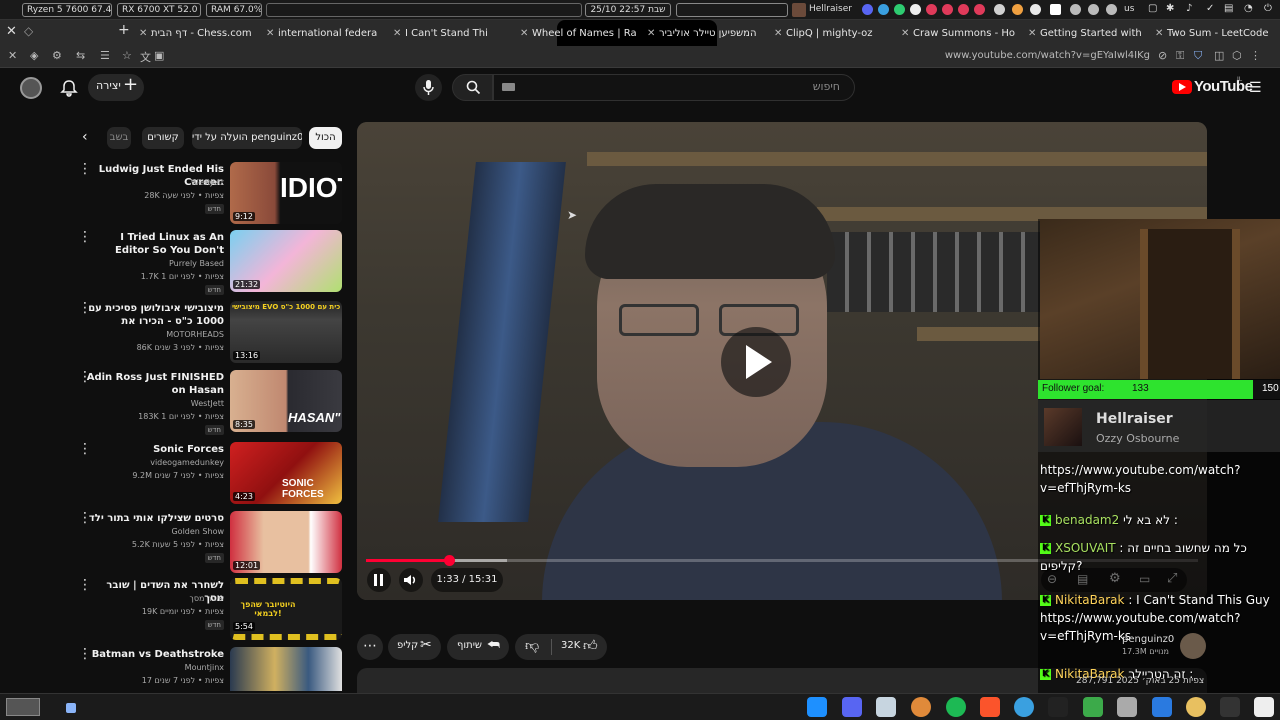 This screenshot has height=720, width=1280. What do you see at coordinates (119, 138) in the screenshot?
I see `chip-watched: בשב` at bounding box center [119, 138].